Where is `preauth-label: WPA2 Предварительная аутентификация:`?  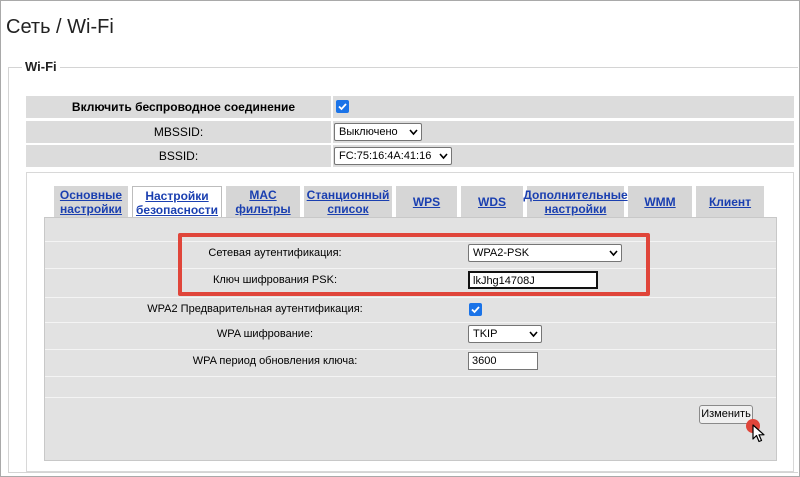
preauth-label: WPA2 Предварительная аутентификация: is located at coordinates (255, 309).